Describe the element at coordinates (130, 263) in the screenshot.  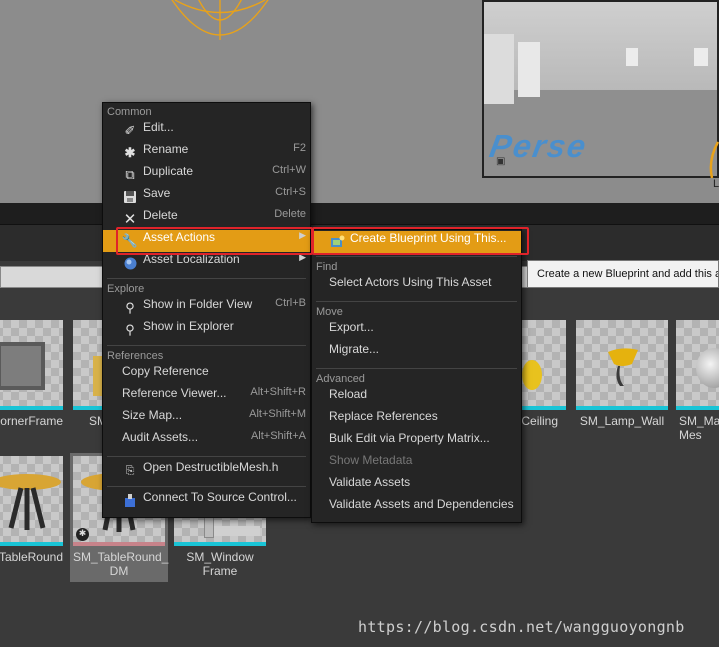
I see `globe-icon` at that location.